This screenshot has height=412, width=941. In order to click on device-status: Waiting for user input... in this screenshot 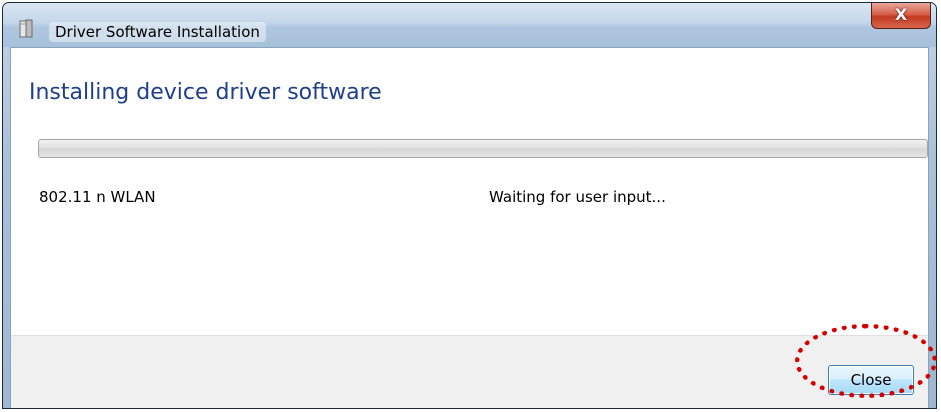, I will do `click(577, 197)`.